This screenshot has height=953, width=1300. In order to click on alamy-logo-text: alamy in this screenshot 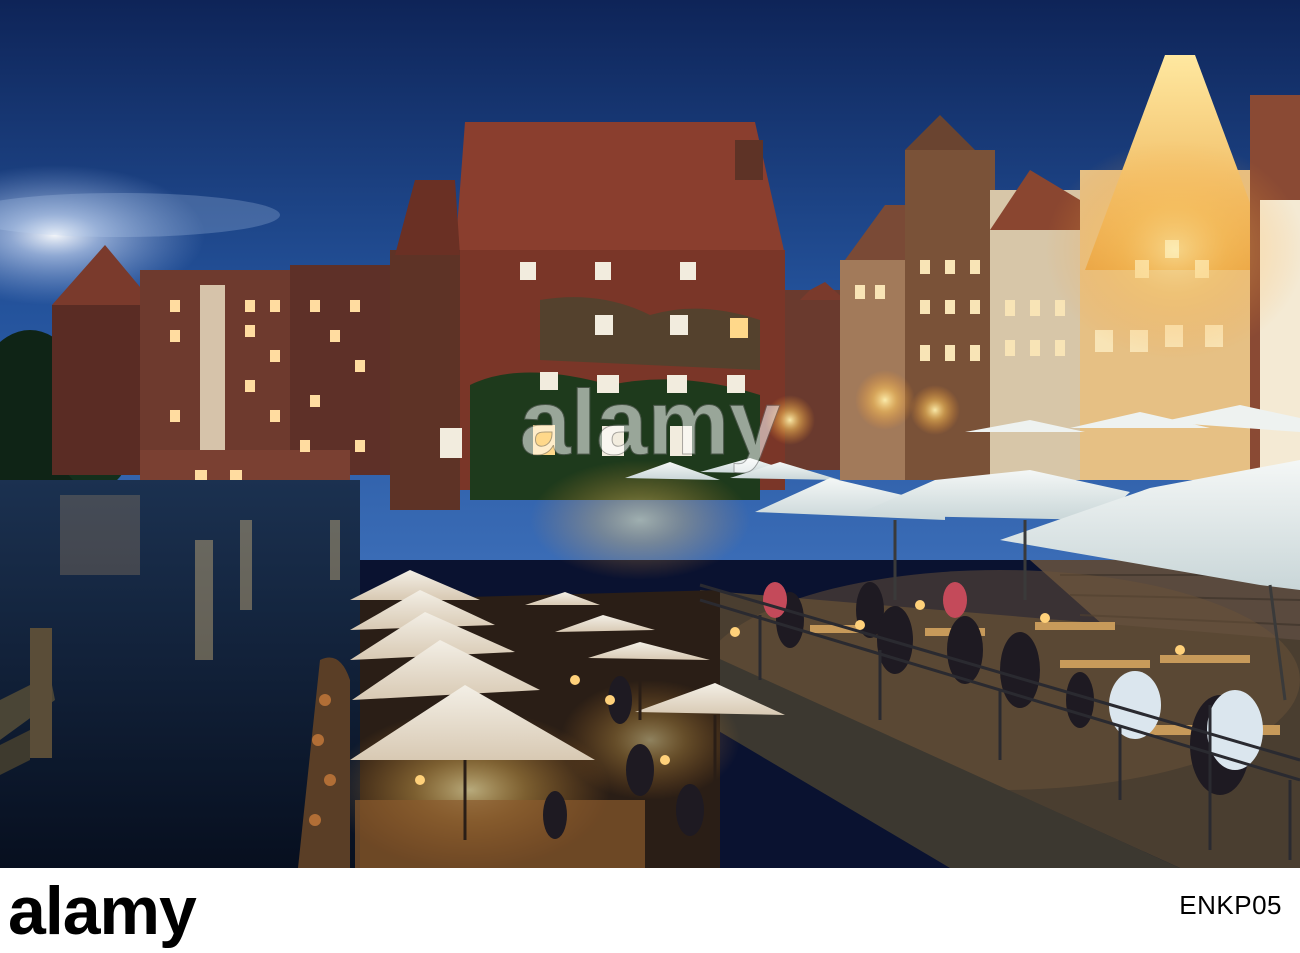, I will do `click(102, 911)`.